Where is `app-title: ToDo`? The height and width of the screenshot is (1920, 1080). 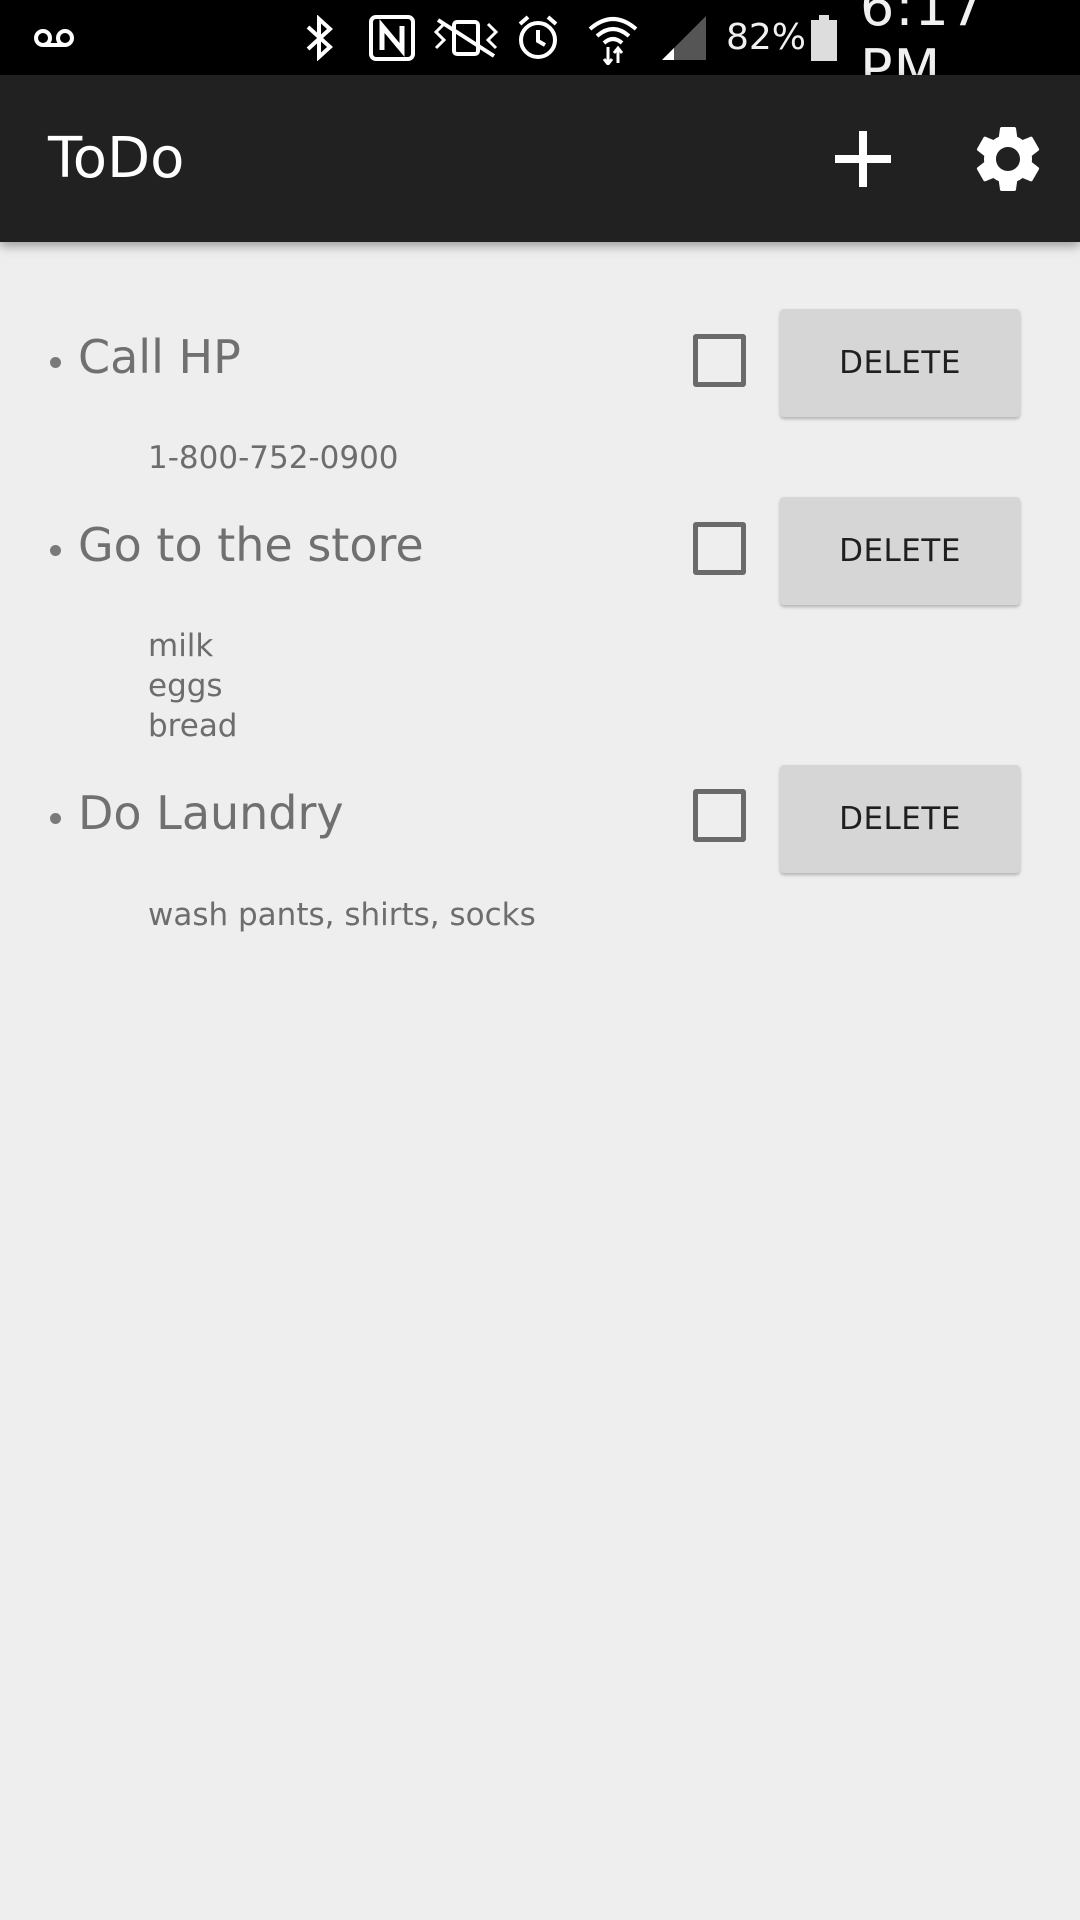
app-title: ToDo is located at coordinates (116, 158).